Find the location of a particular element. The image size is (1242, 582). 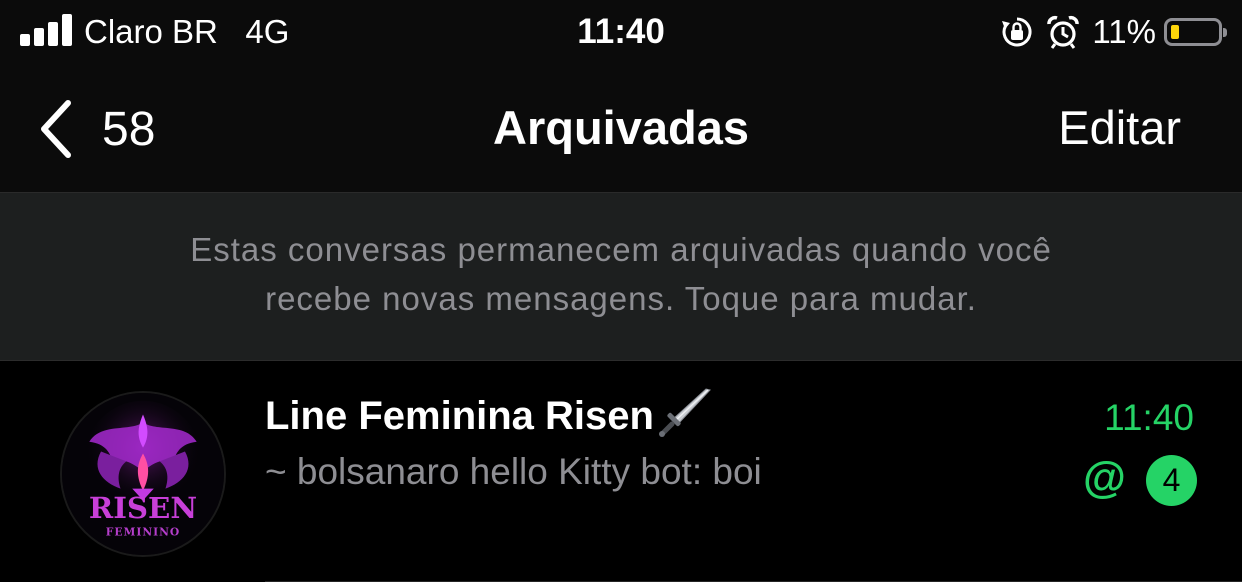

mention-icon: @ is located at coordinates (1104, 477).